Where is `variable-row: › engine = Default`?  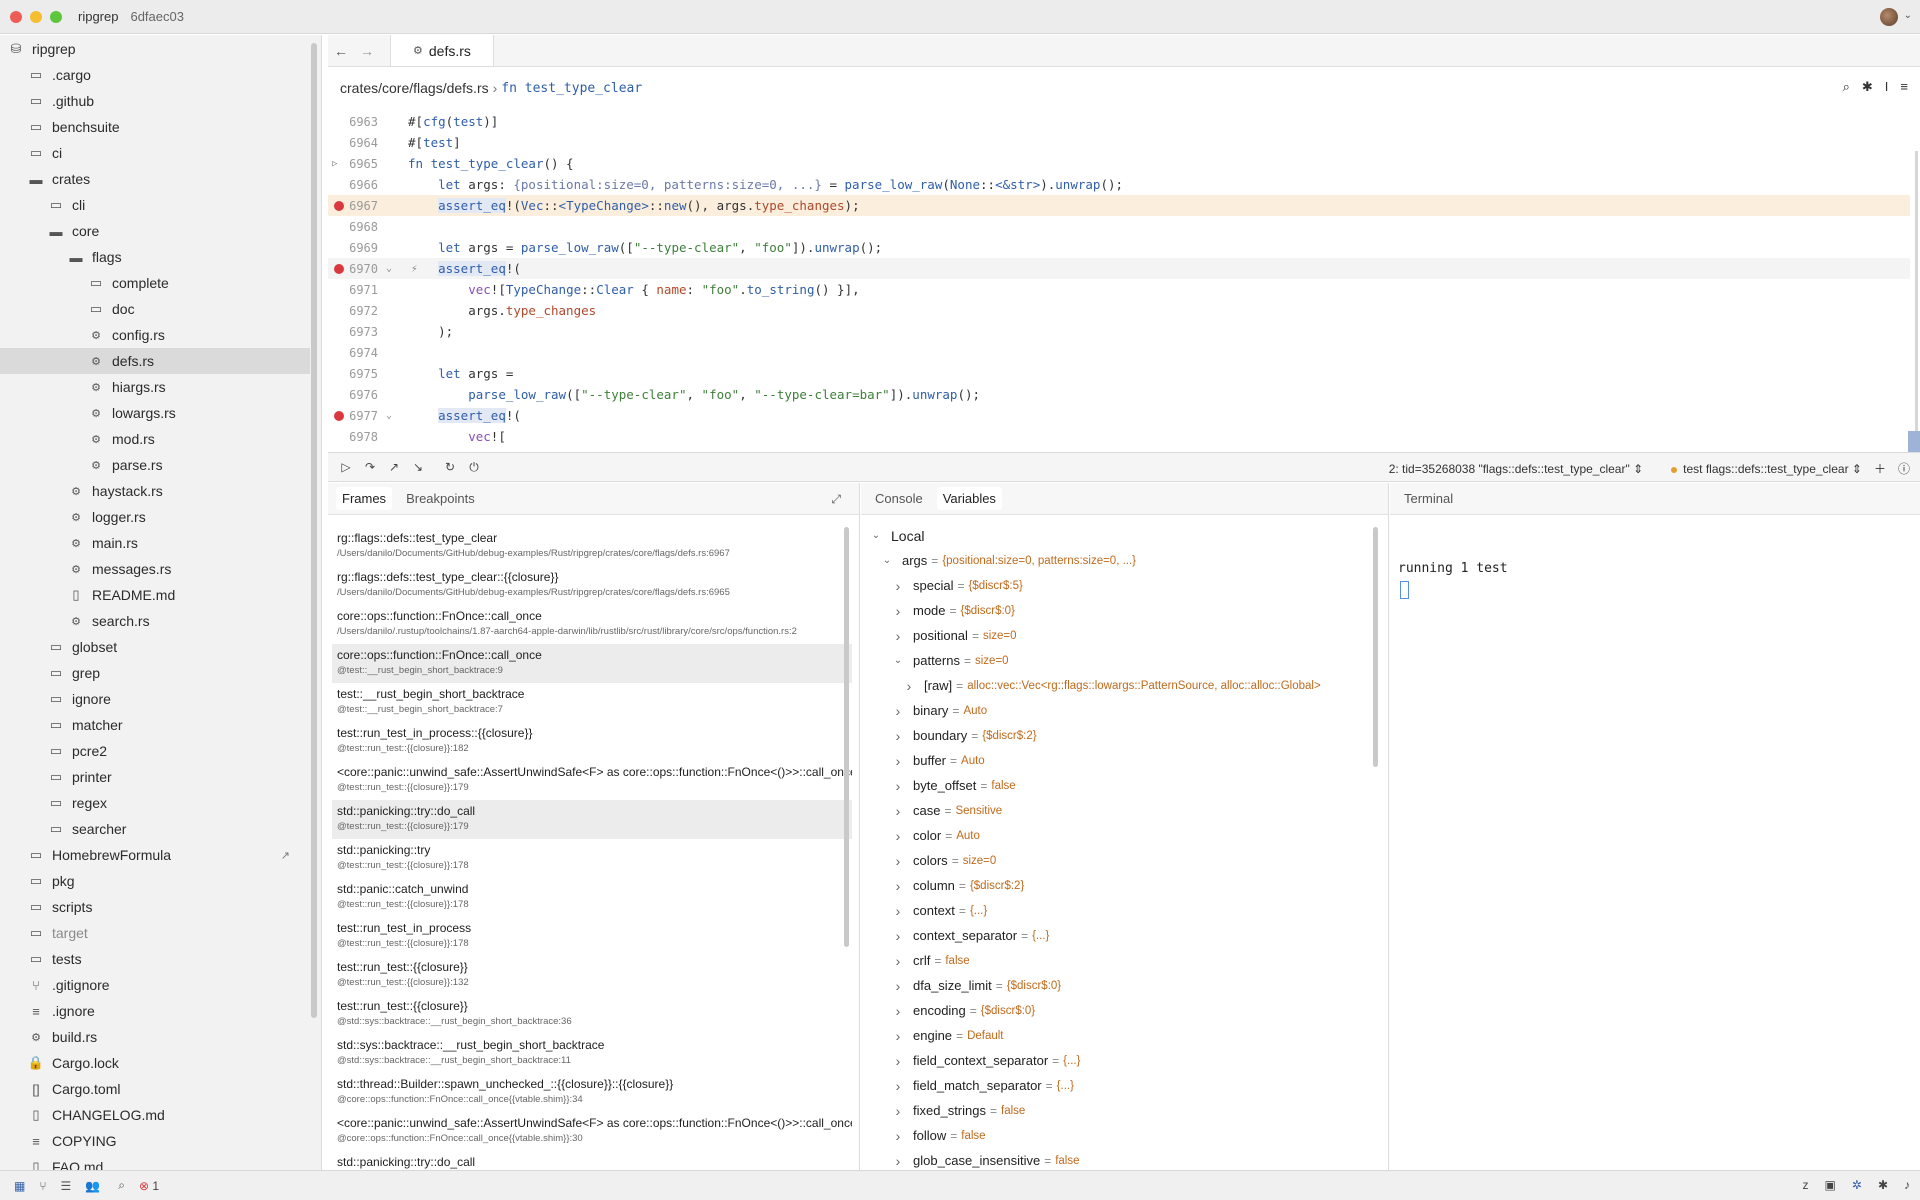
variable-row: › engine = Default is located at coordinates (947, 1035).